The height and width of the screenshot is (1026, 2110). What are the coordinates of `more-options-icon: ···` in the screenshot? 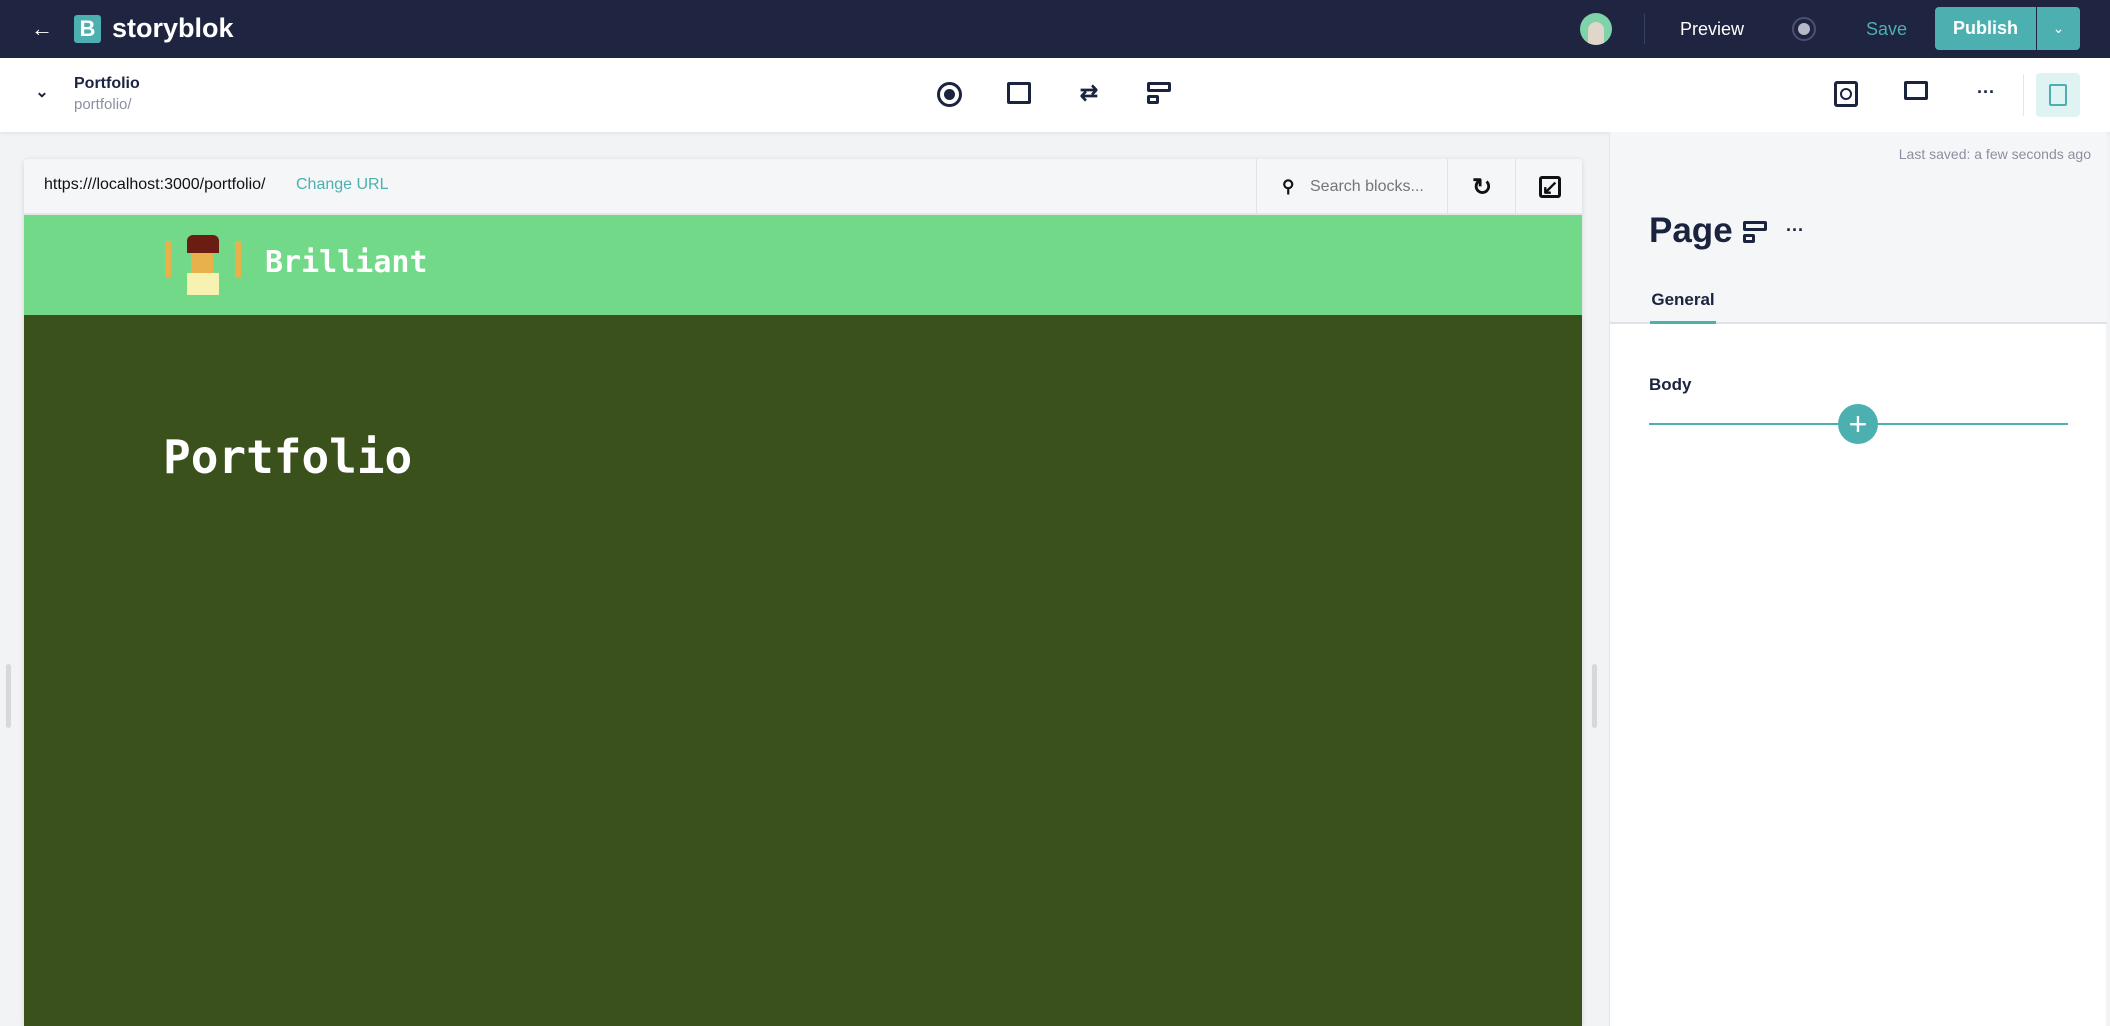 It's located at (1986, 92).